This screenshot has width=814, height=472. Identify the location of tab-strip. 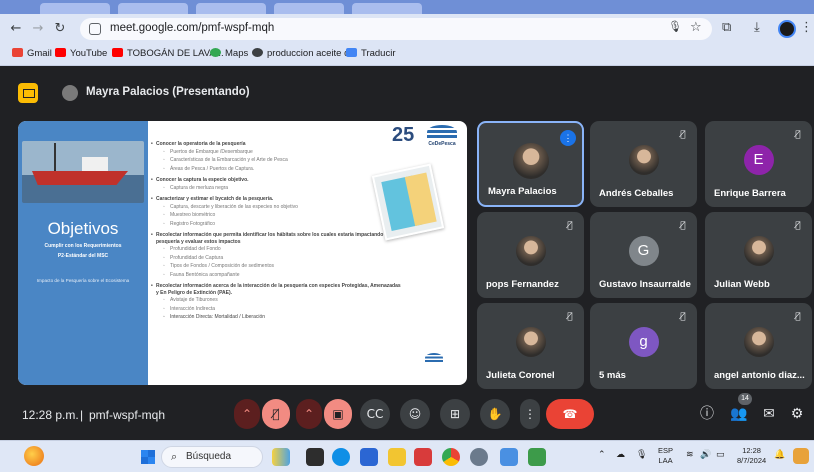
(407, 7).